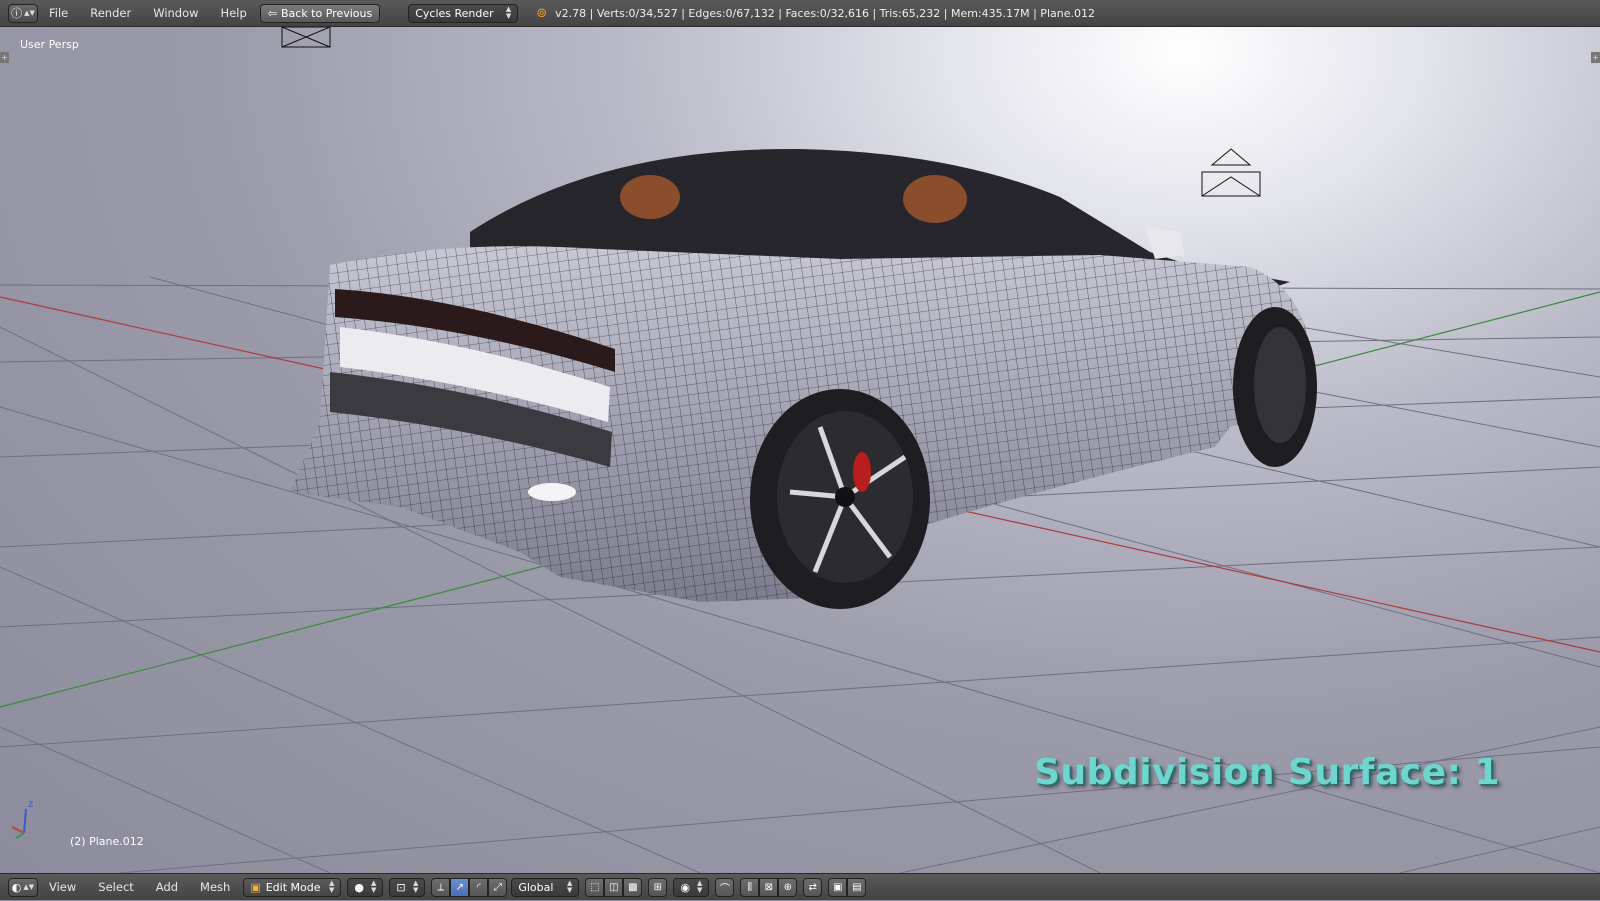 The height and width of the screenshot is (901, 1600). I want to click on menu-file: File, so click(58, 13).